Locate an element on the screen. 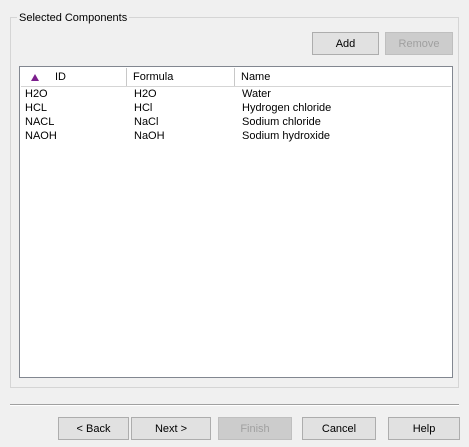 This screenshot has width=469, height=447. cell-id: HCL is located at coordinates (36, 108).